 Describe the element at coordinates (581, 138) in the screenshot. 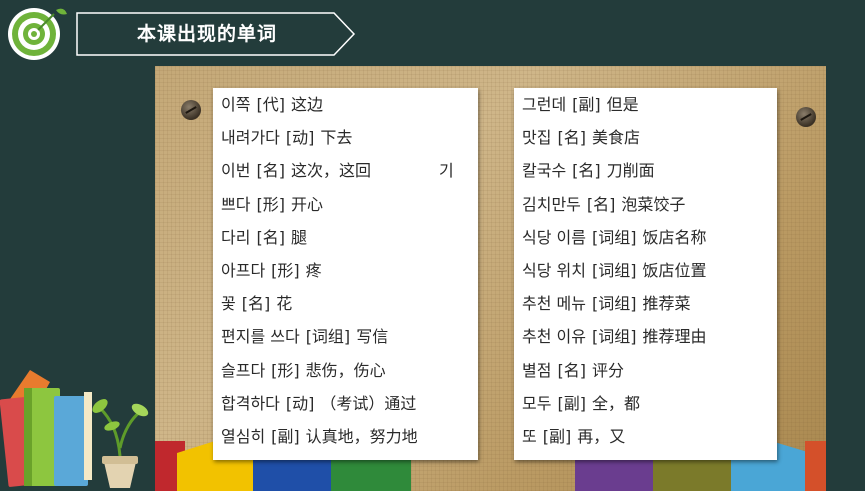

I see `vocab-item: 맛집 [名] 美食店` at that location.